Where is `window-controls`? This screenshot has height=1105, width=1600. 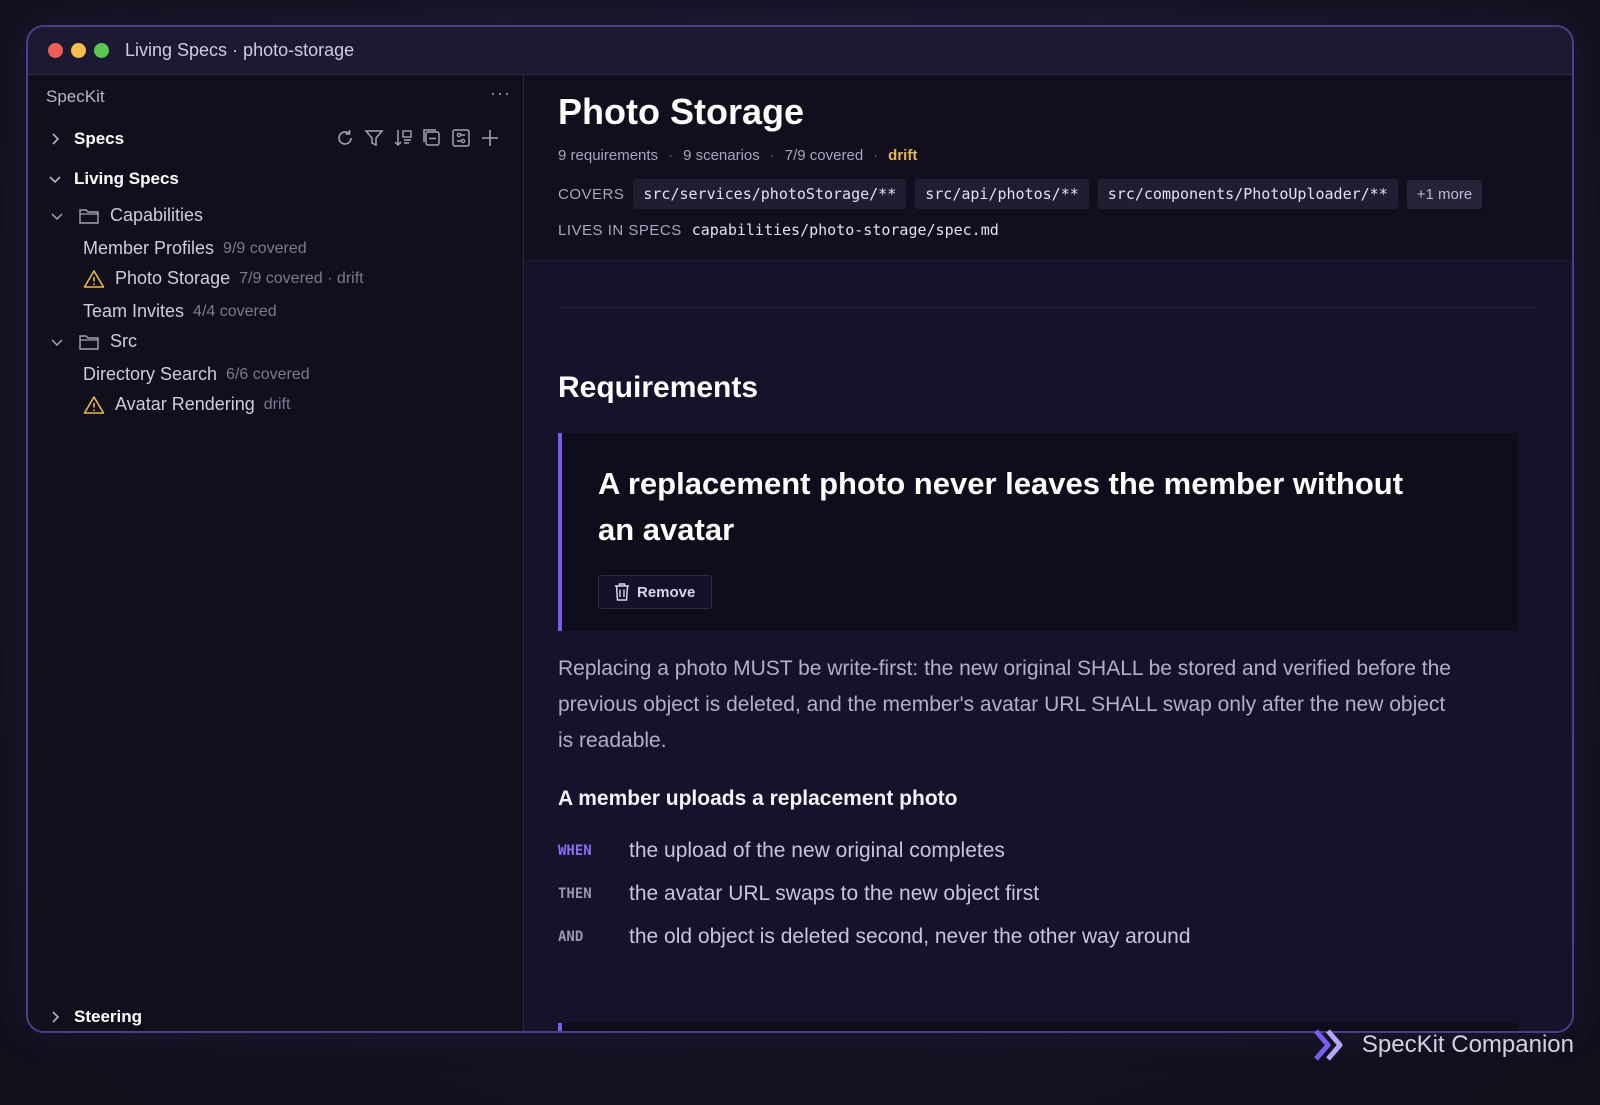
window-controls is located at coordinates (78, 50).